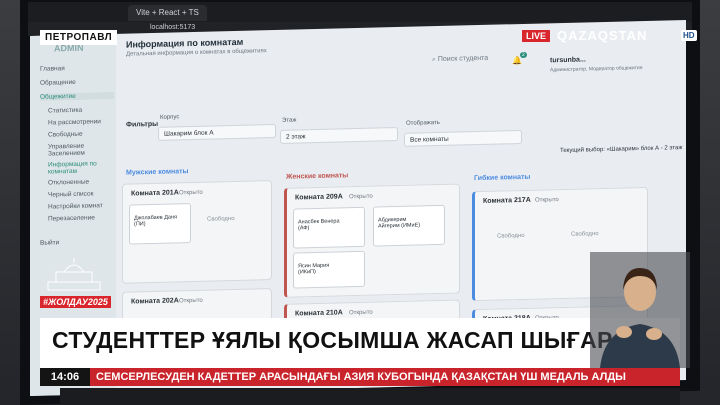 The image size is (720, 405). Describe the element at coordinates (167, 13) in the screenshot. I see `browser-tab: Vite + React + TS` at that location.